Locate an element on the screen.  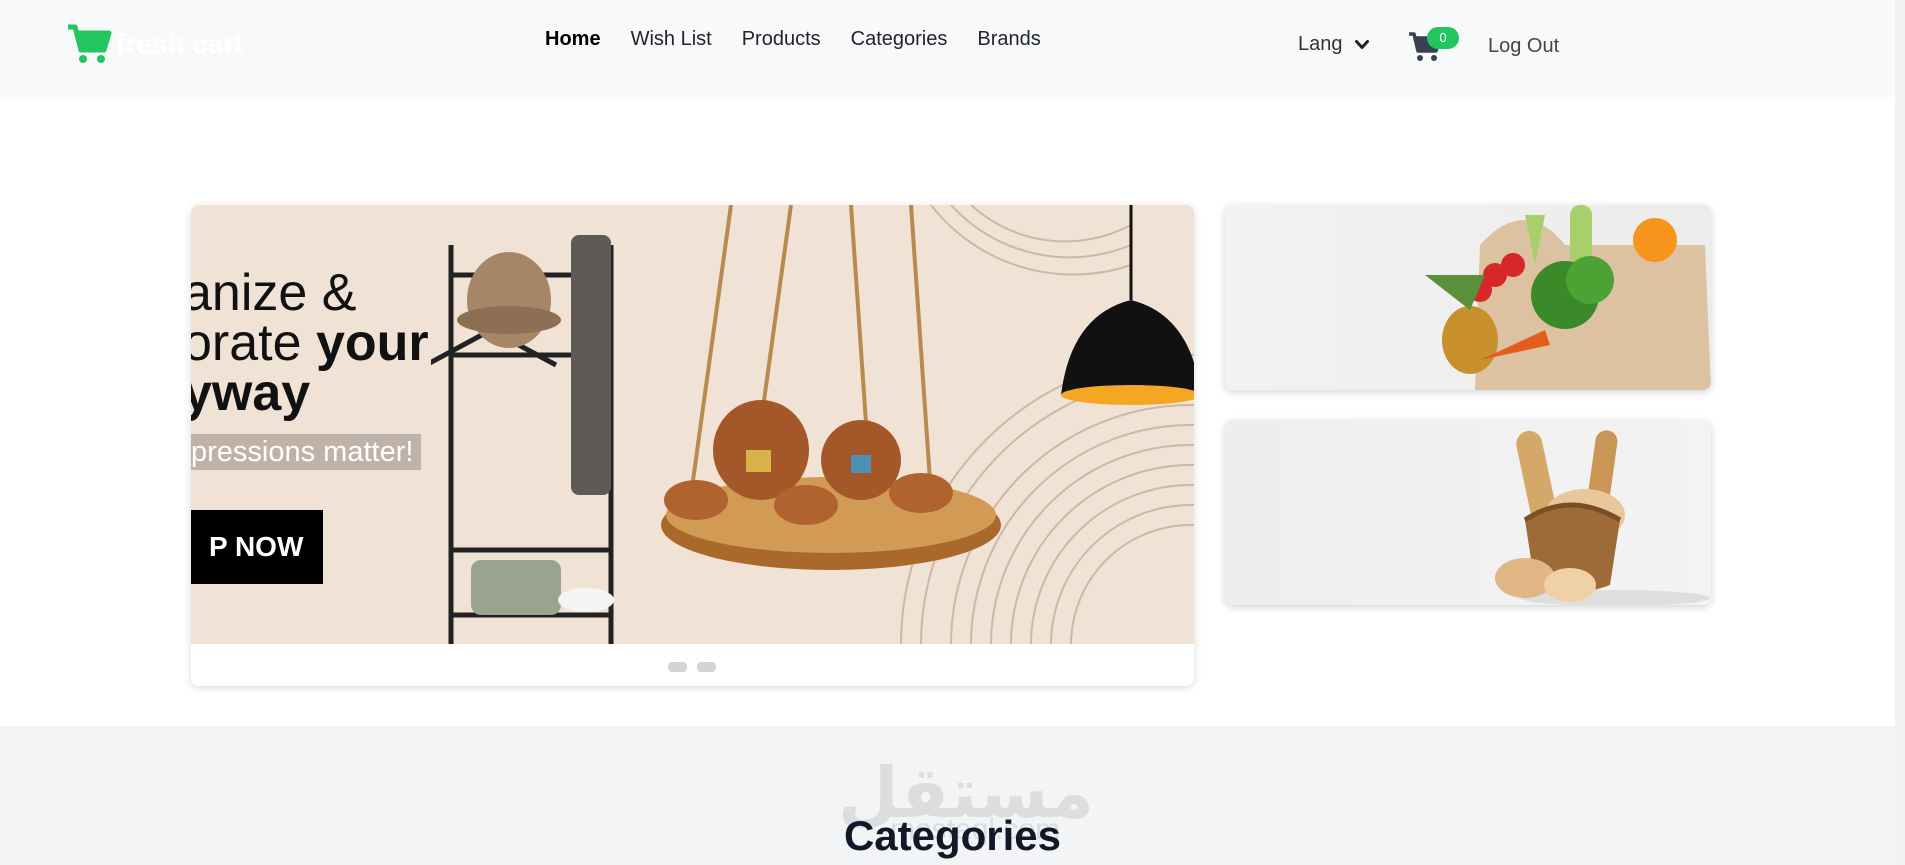
chevron-down-icon is located at coordinates (1361, 44).